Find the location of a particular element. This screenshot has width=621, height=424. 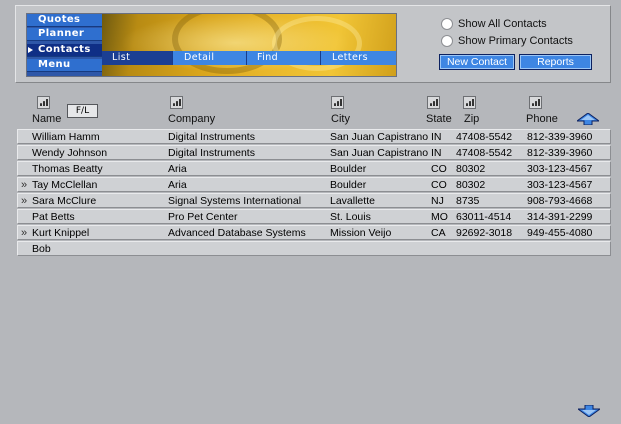

up-arrow-icon is located at coordinates (588, 119).